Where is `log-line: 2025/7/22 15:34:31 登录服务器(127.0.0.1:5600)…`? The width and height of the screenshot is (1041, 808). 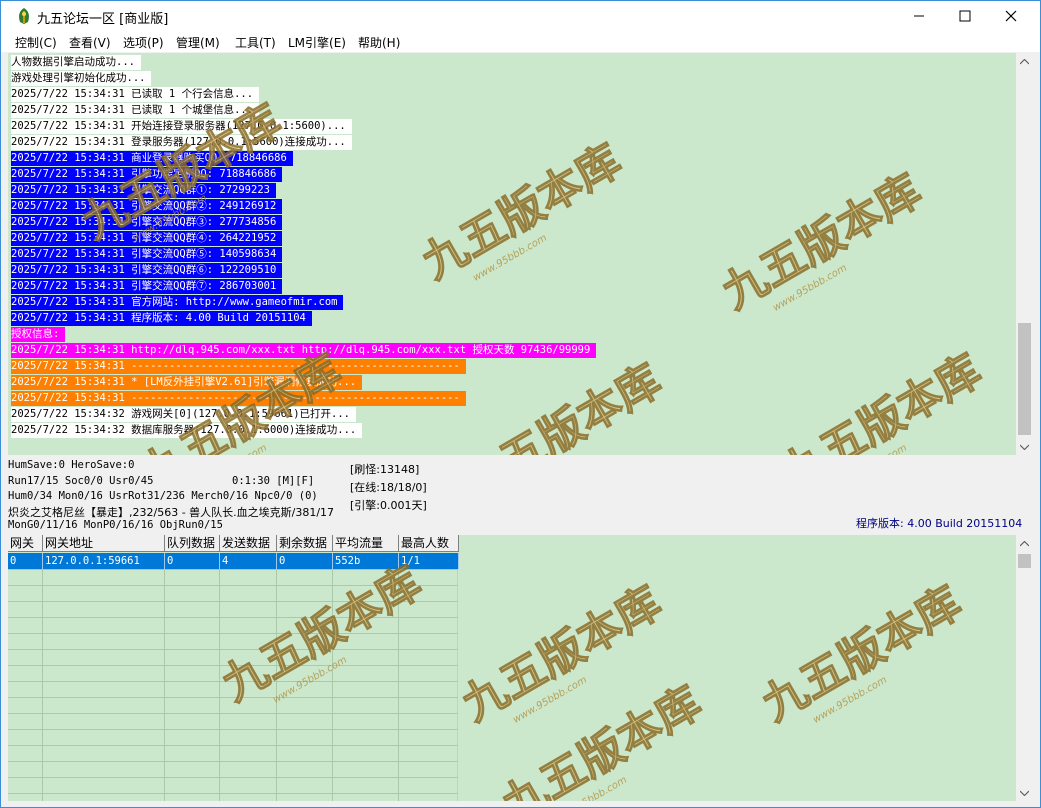
log-line: 2025/7/22 15:34:31 登录服务器(127.0.0.1:5600)… is located at coordinates (181, 142).